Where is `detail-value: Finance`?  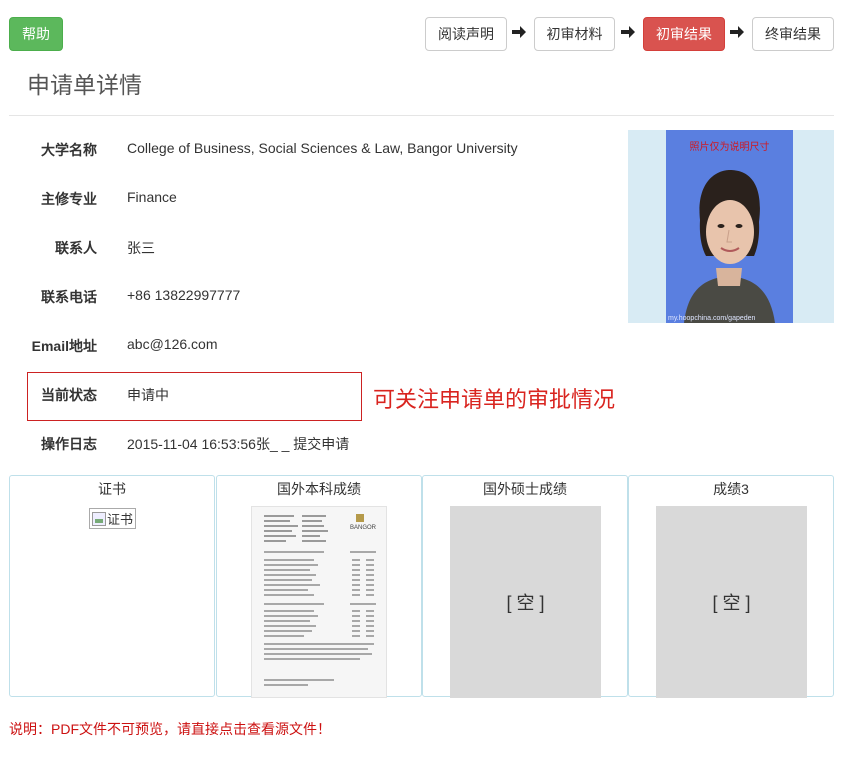
detail-value: Finance is located at coordinates (152, 197).